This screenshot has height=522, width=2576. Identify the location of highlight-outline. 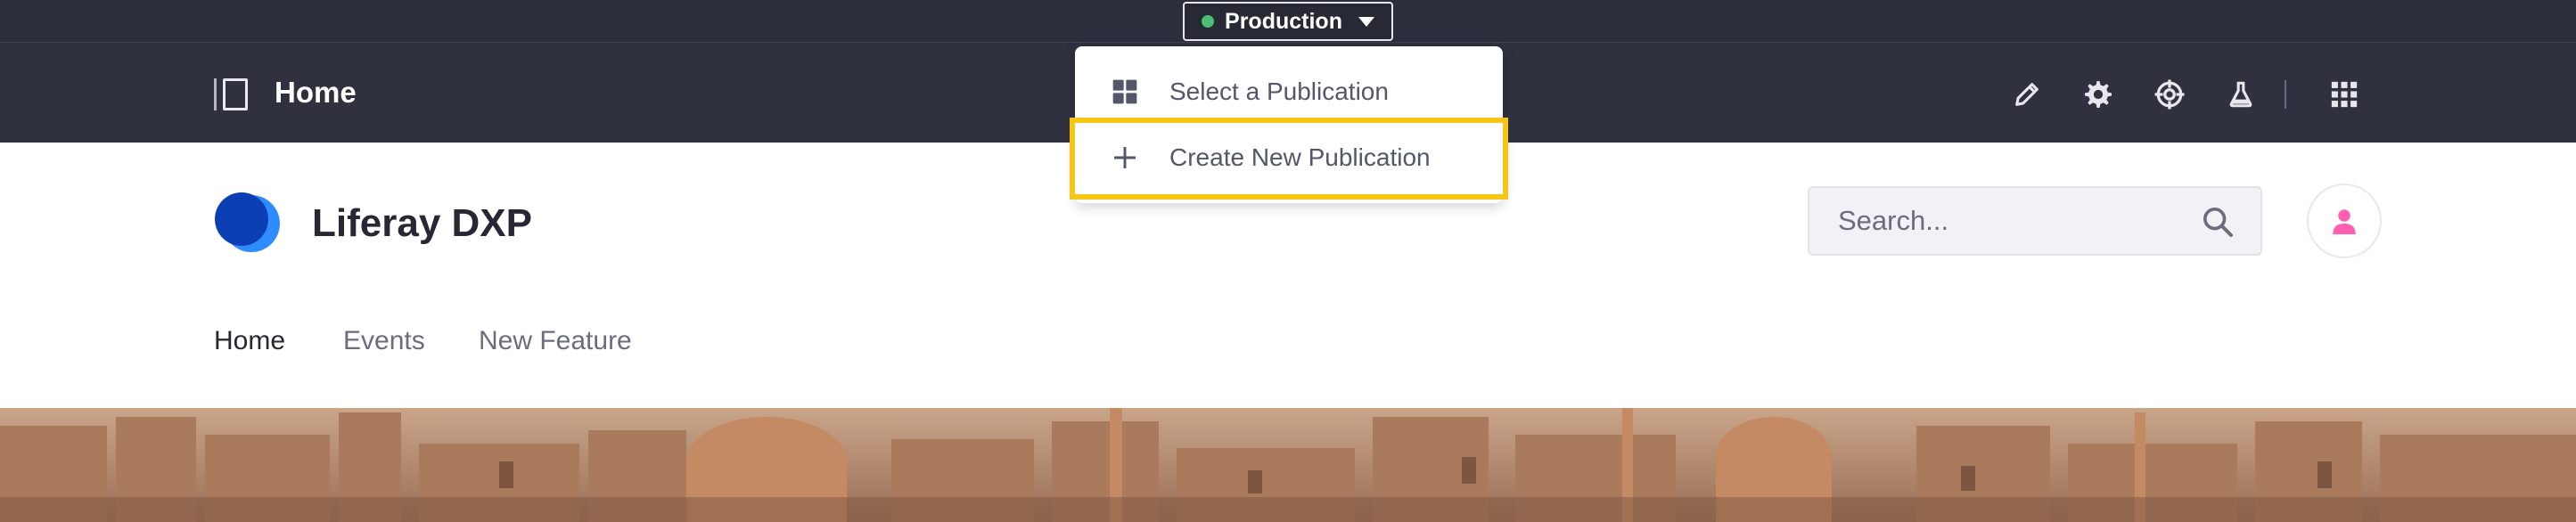
(1289, 159).